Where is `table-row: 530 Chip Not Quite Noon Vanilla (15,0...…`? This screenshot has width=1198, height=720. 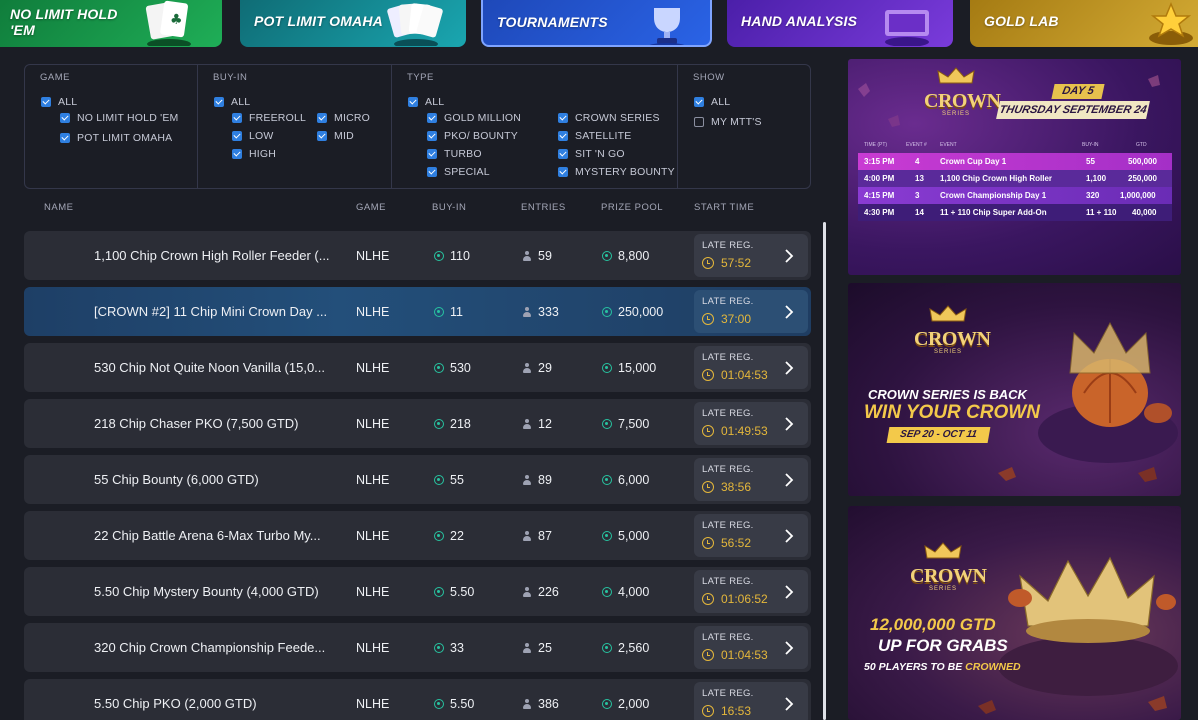
table-row: 530 Chip Not Quite Noon Vanilla (15,0...… is located at coordinates (417, 367).